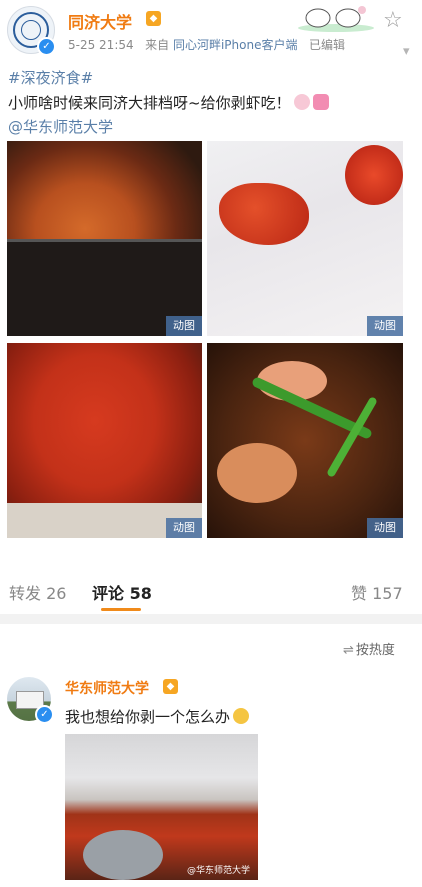  I want to click on post-source-prefix: 来自, so click(157, 45).